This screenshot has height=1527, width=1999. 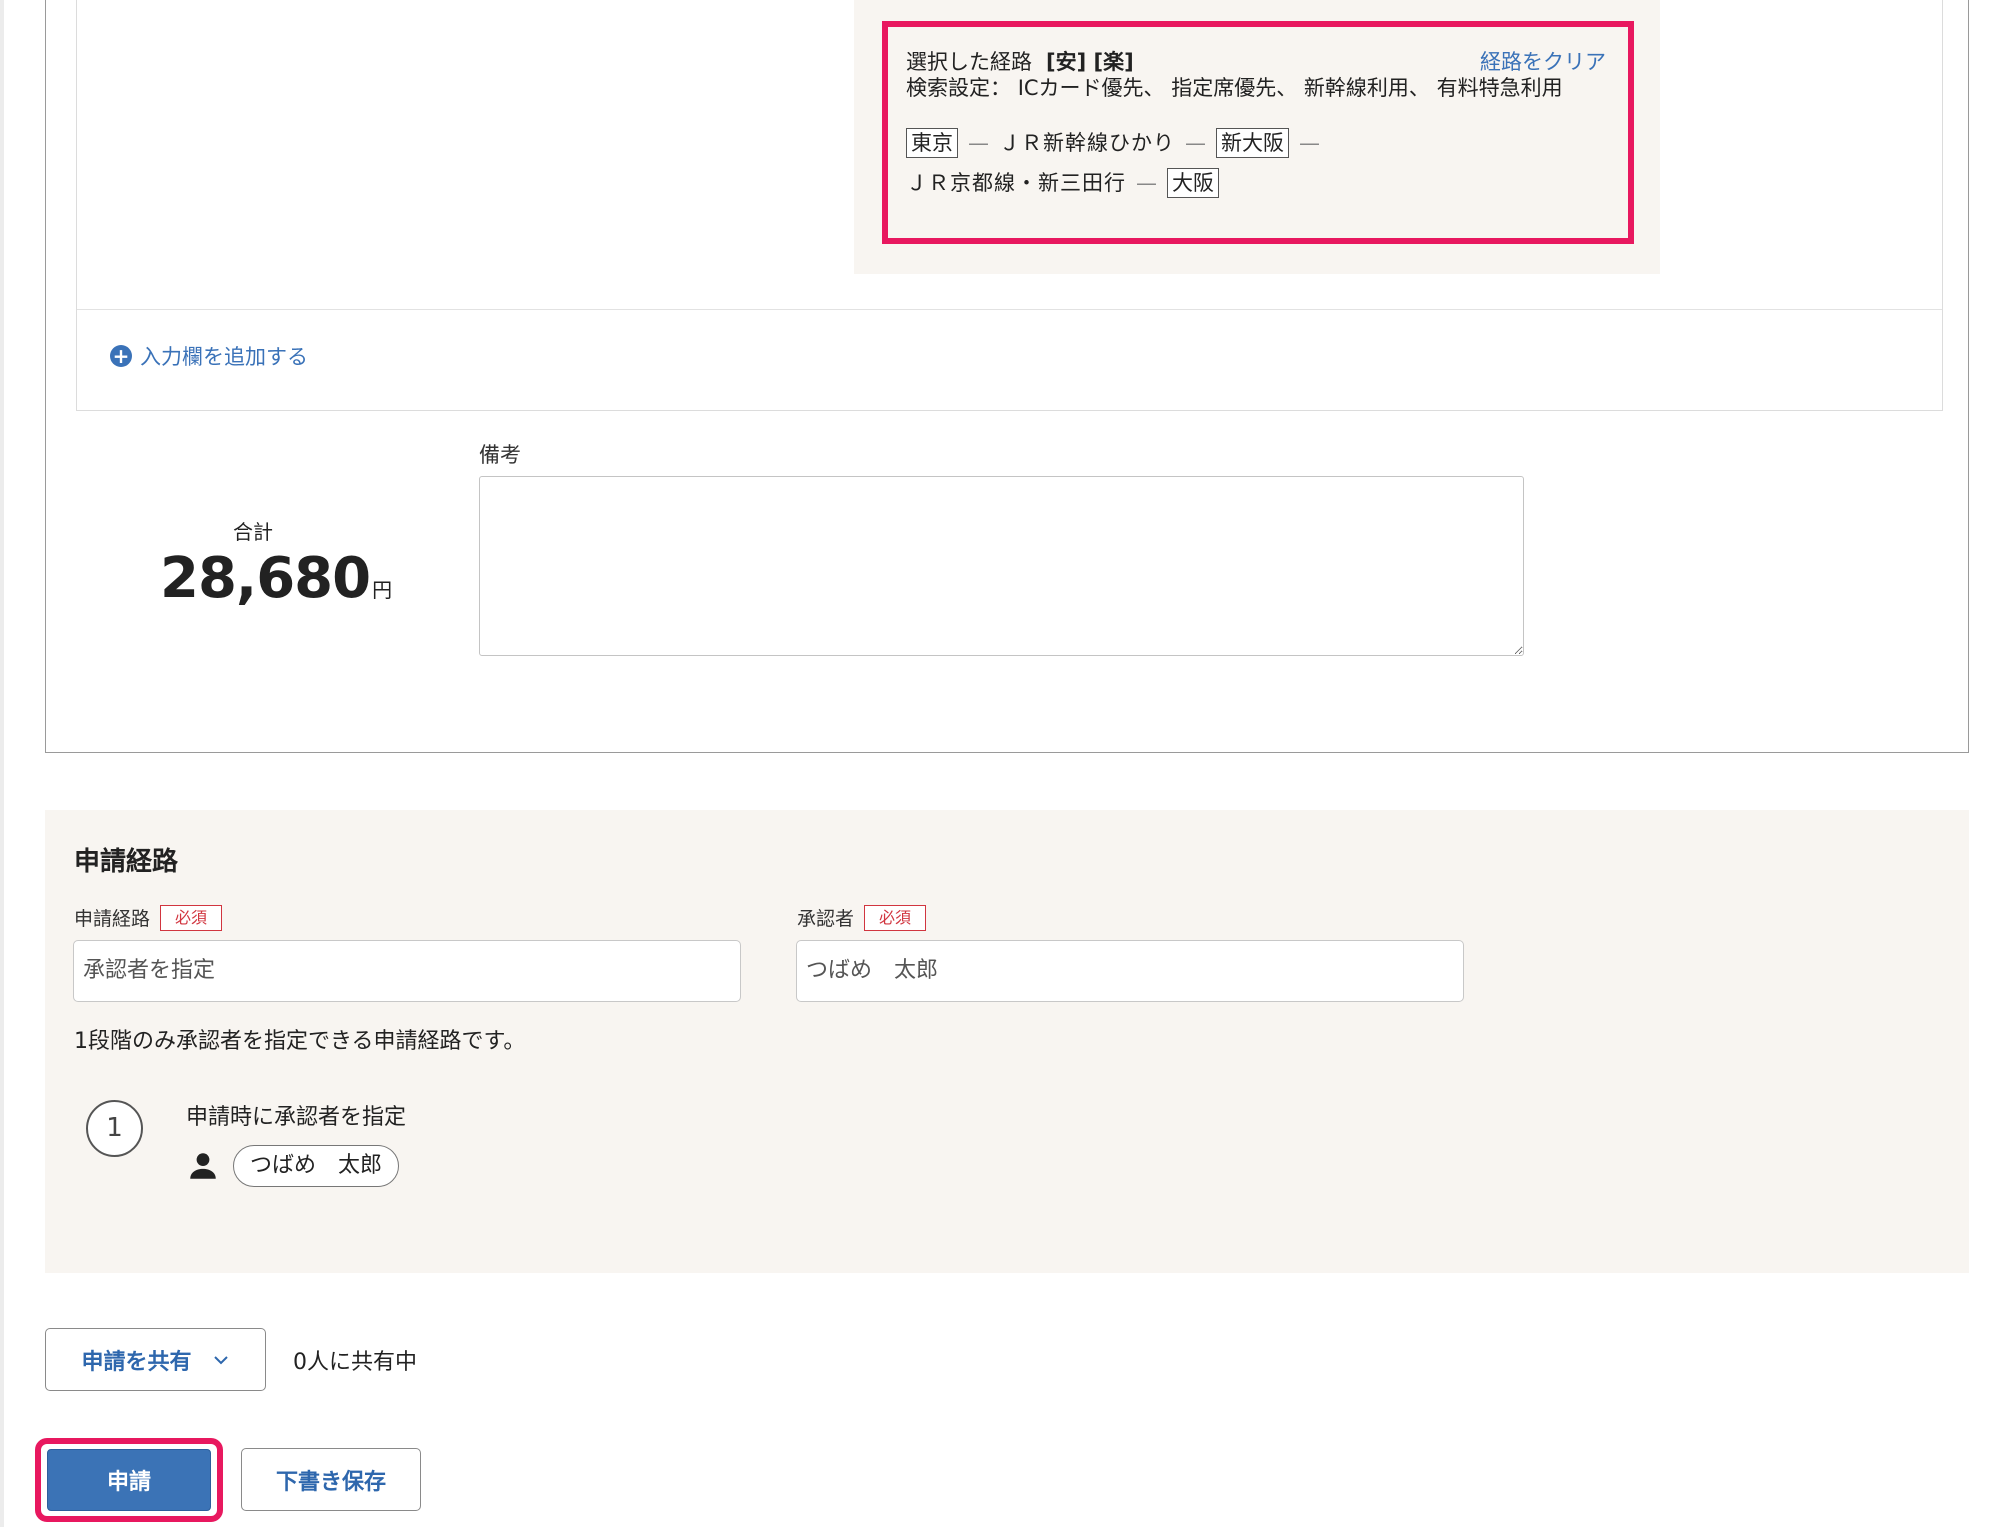 I want to click on settings-label: 検索設定：, so click(x=958, y=88).